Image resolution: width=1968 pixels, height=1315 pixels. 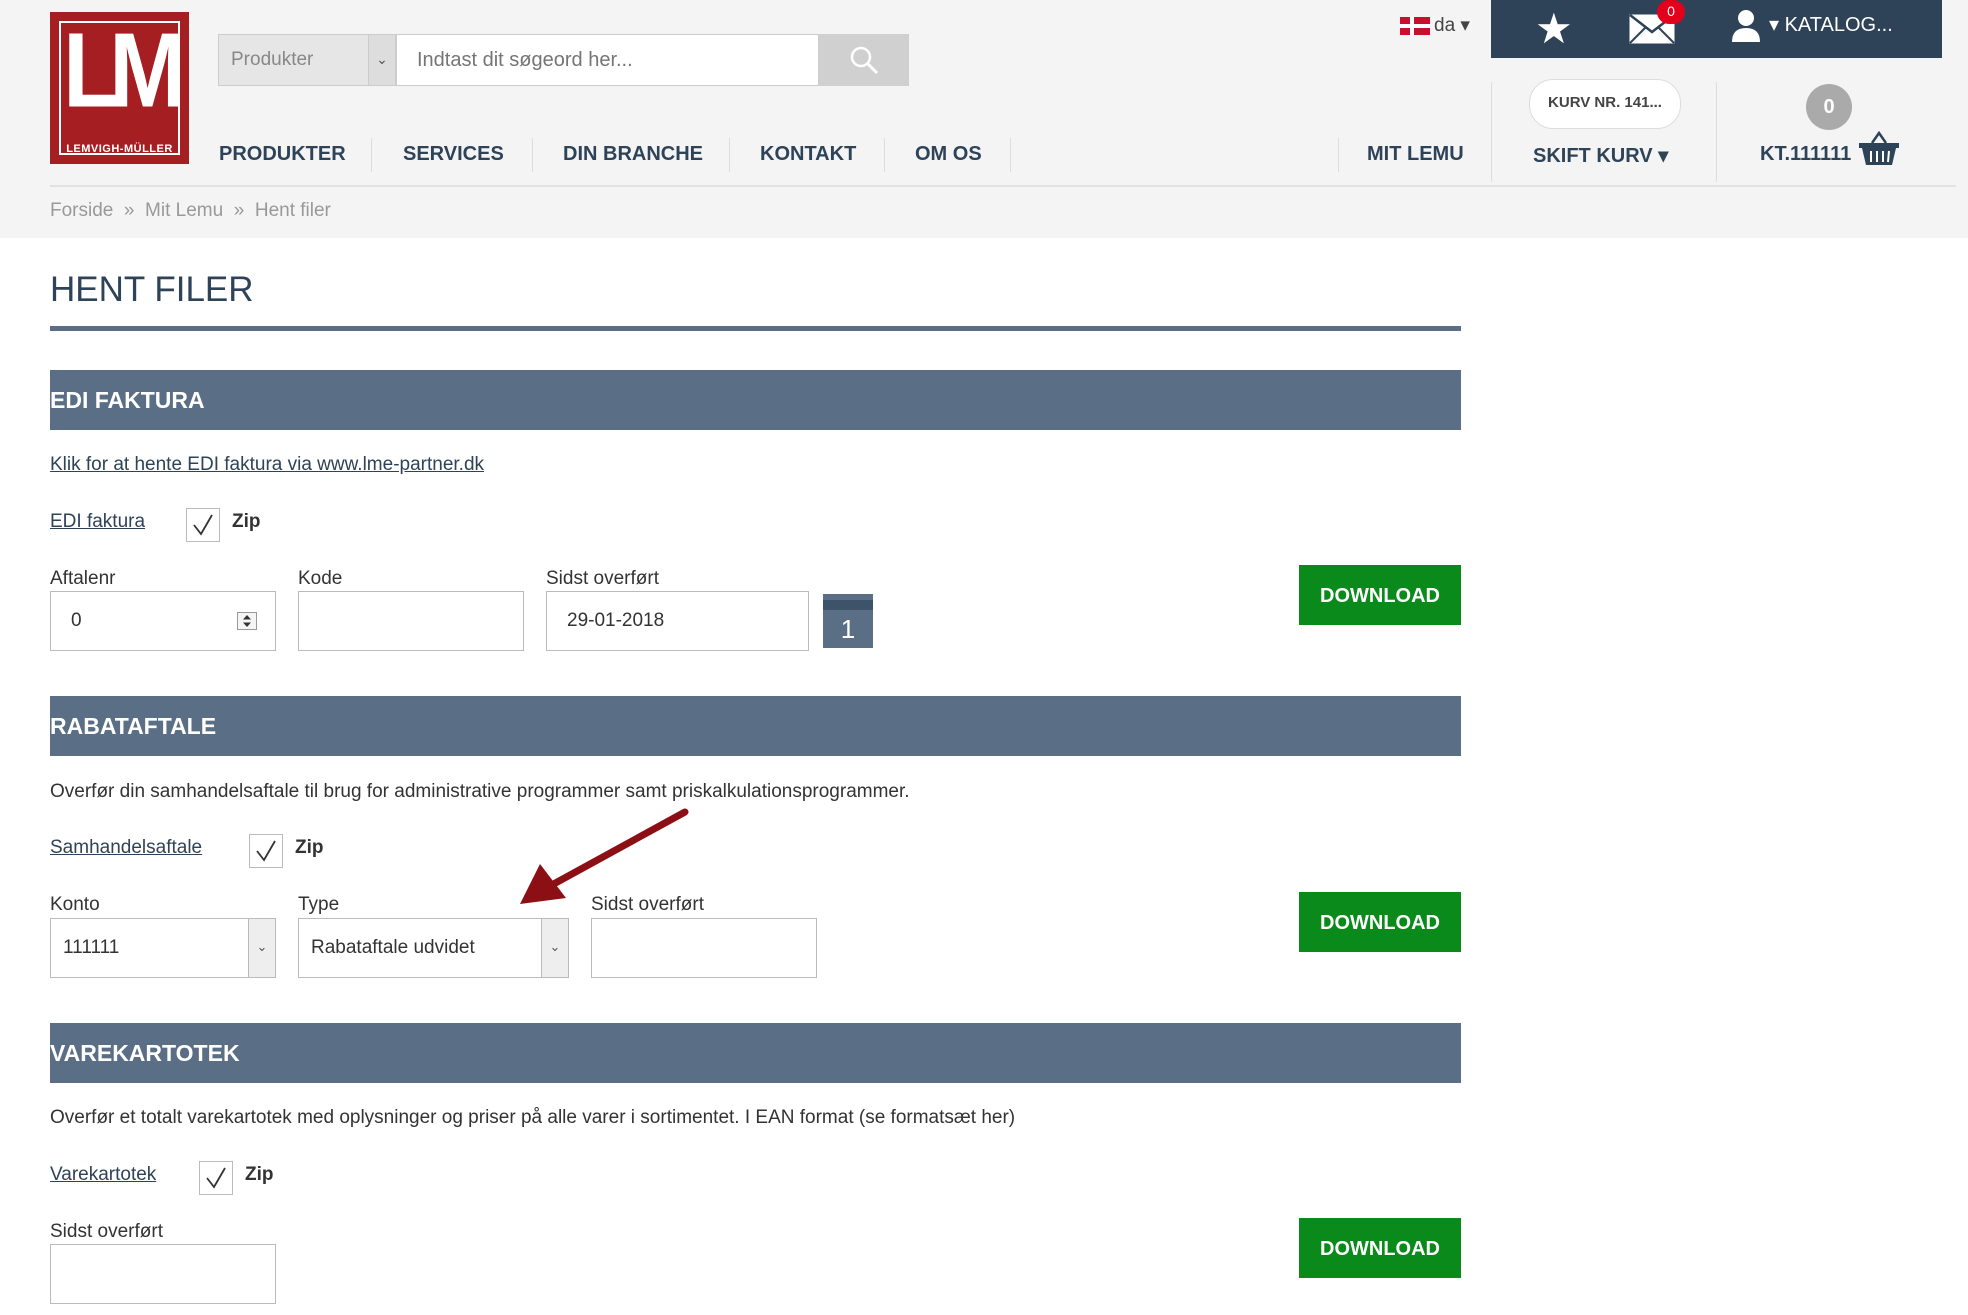 I want to click on type-value: Rabataftale udvidet, so click(x=393, y=947).